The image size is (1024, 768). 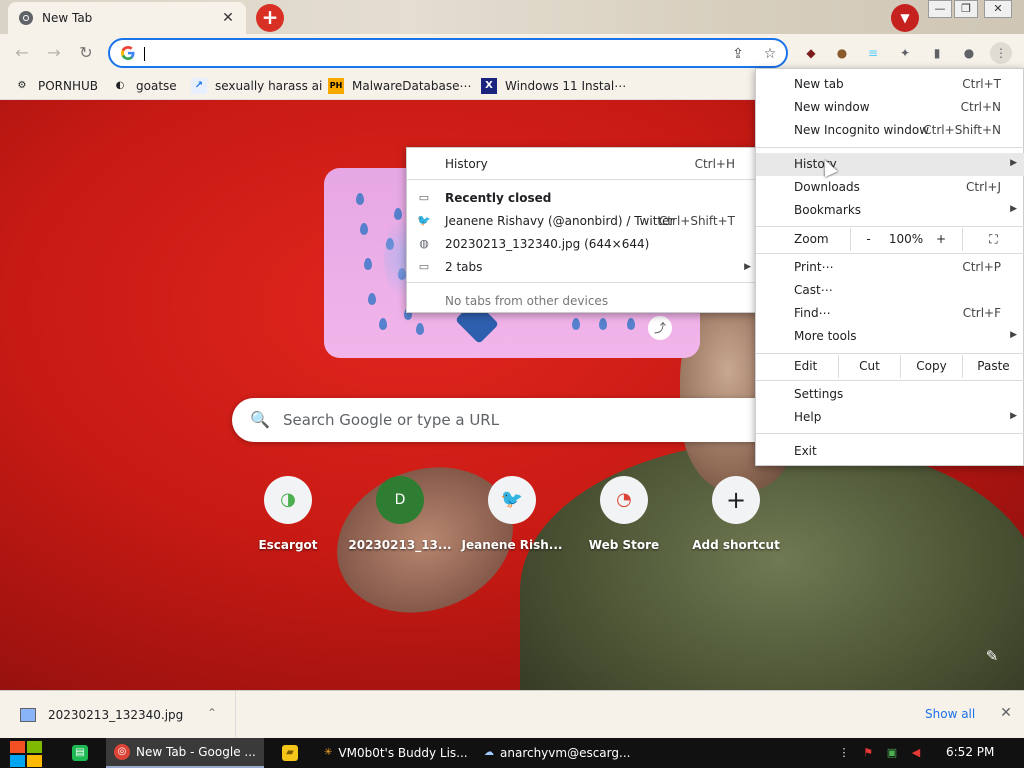 What do you see at coordinates (937, 53) in the screenshot?
I see `side-panel-icon: ▮` at bounding box center [937, 53].